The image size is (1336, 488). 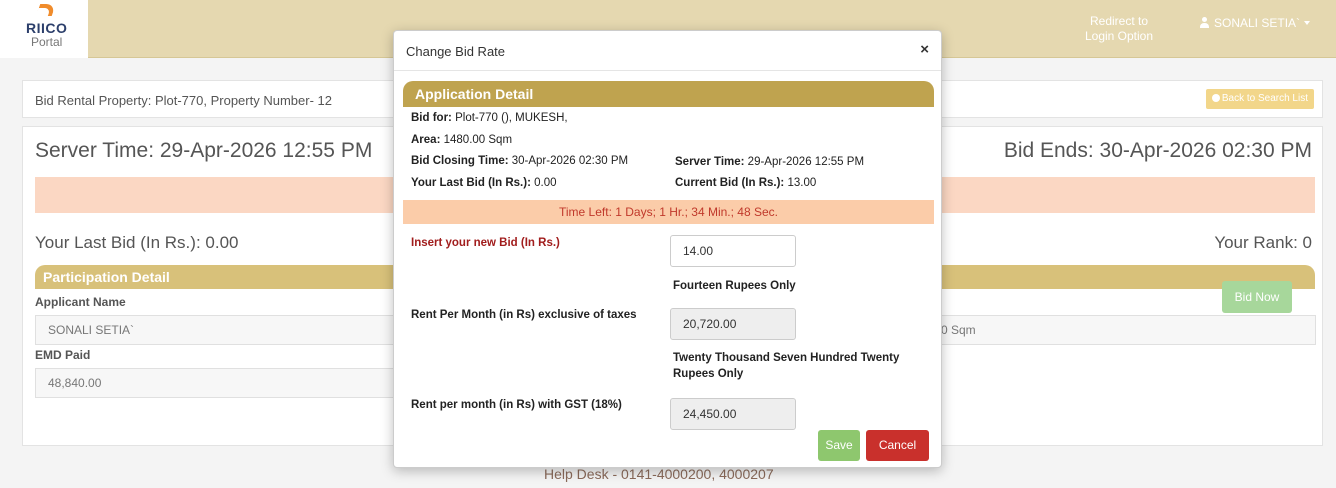 I want to click on user-menu: SONALI SETIA`, so click(x=1255, y=23).